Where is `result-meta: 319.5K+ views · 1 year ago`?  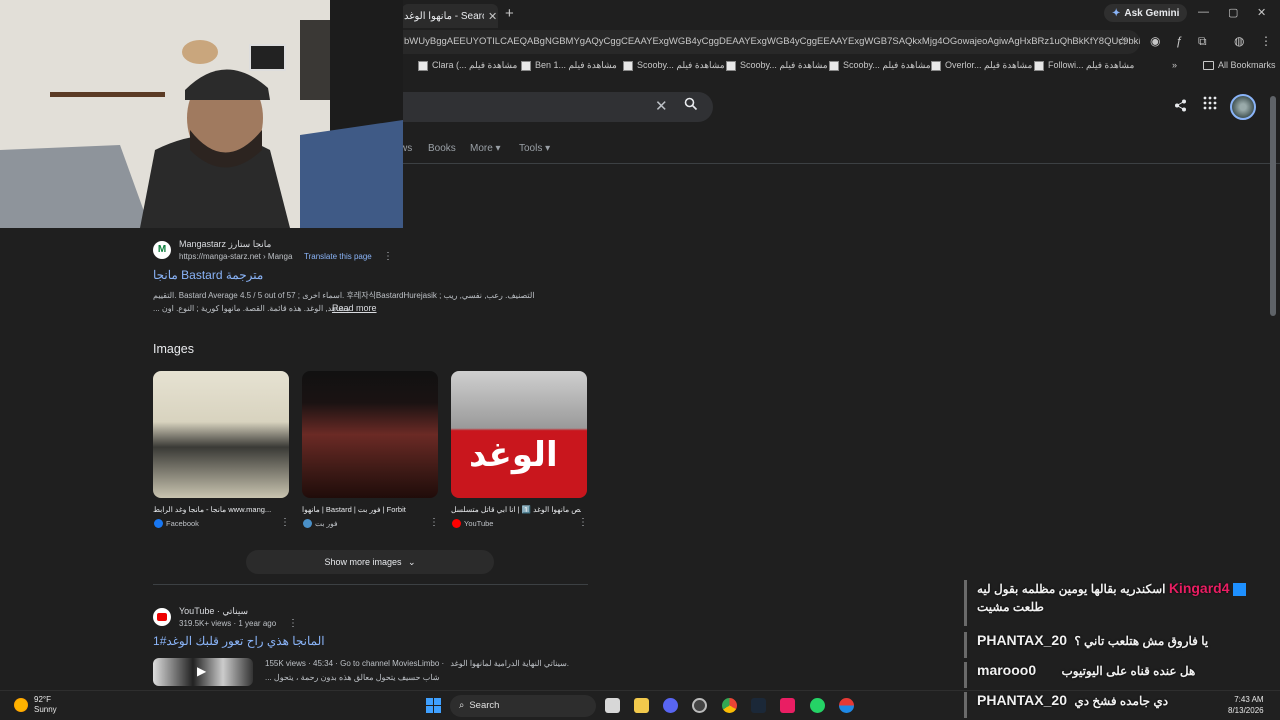
result-meta: 319.5K+ views · 1 year ago is located at coordinates (228, 623).